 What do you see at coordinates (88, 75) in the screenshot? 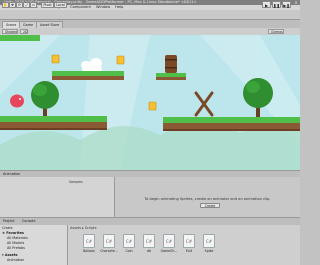
I see `upper-platform` at bounding box center [88, 75].